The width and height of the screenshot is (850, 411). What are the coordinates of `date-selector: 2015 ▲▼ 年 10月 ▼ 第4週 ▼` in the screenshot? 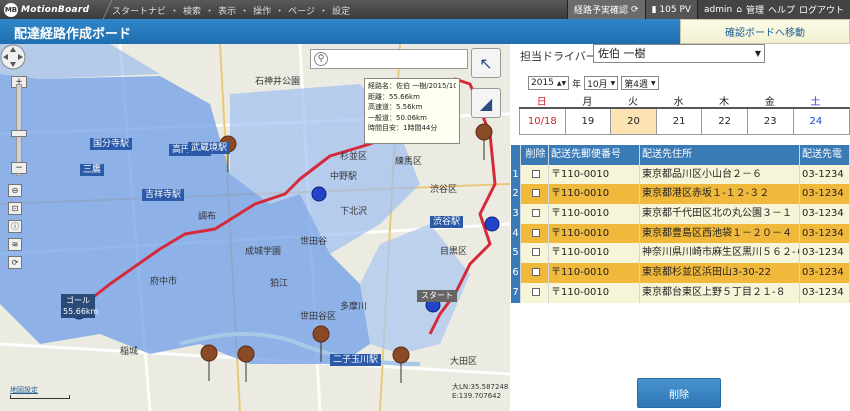 It's located at (593, 83).